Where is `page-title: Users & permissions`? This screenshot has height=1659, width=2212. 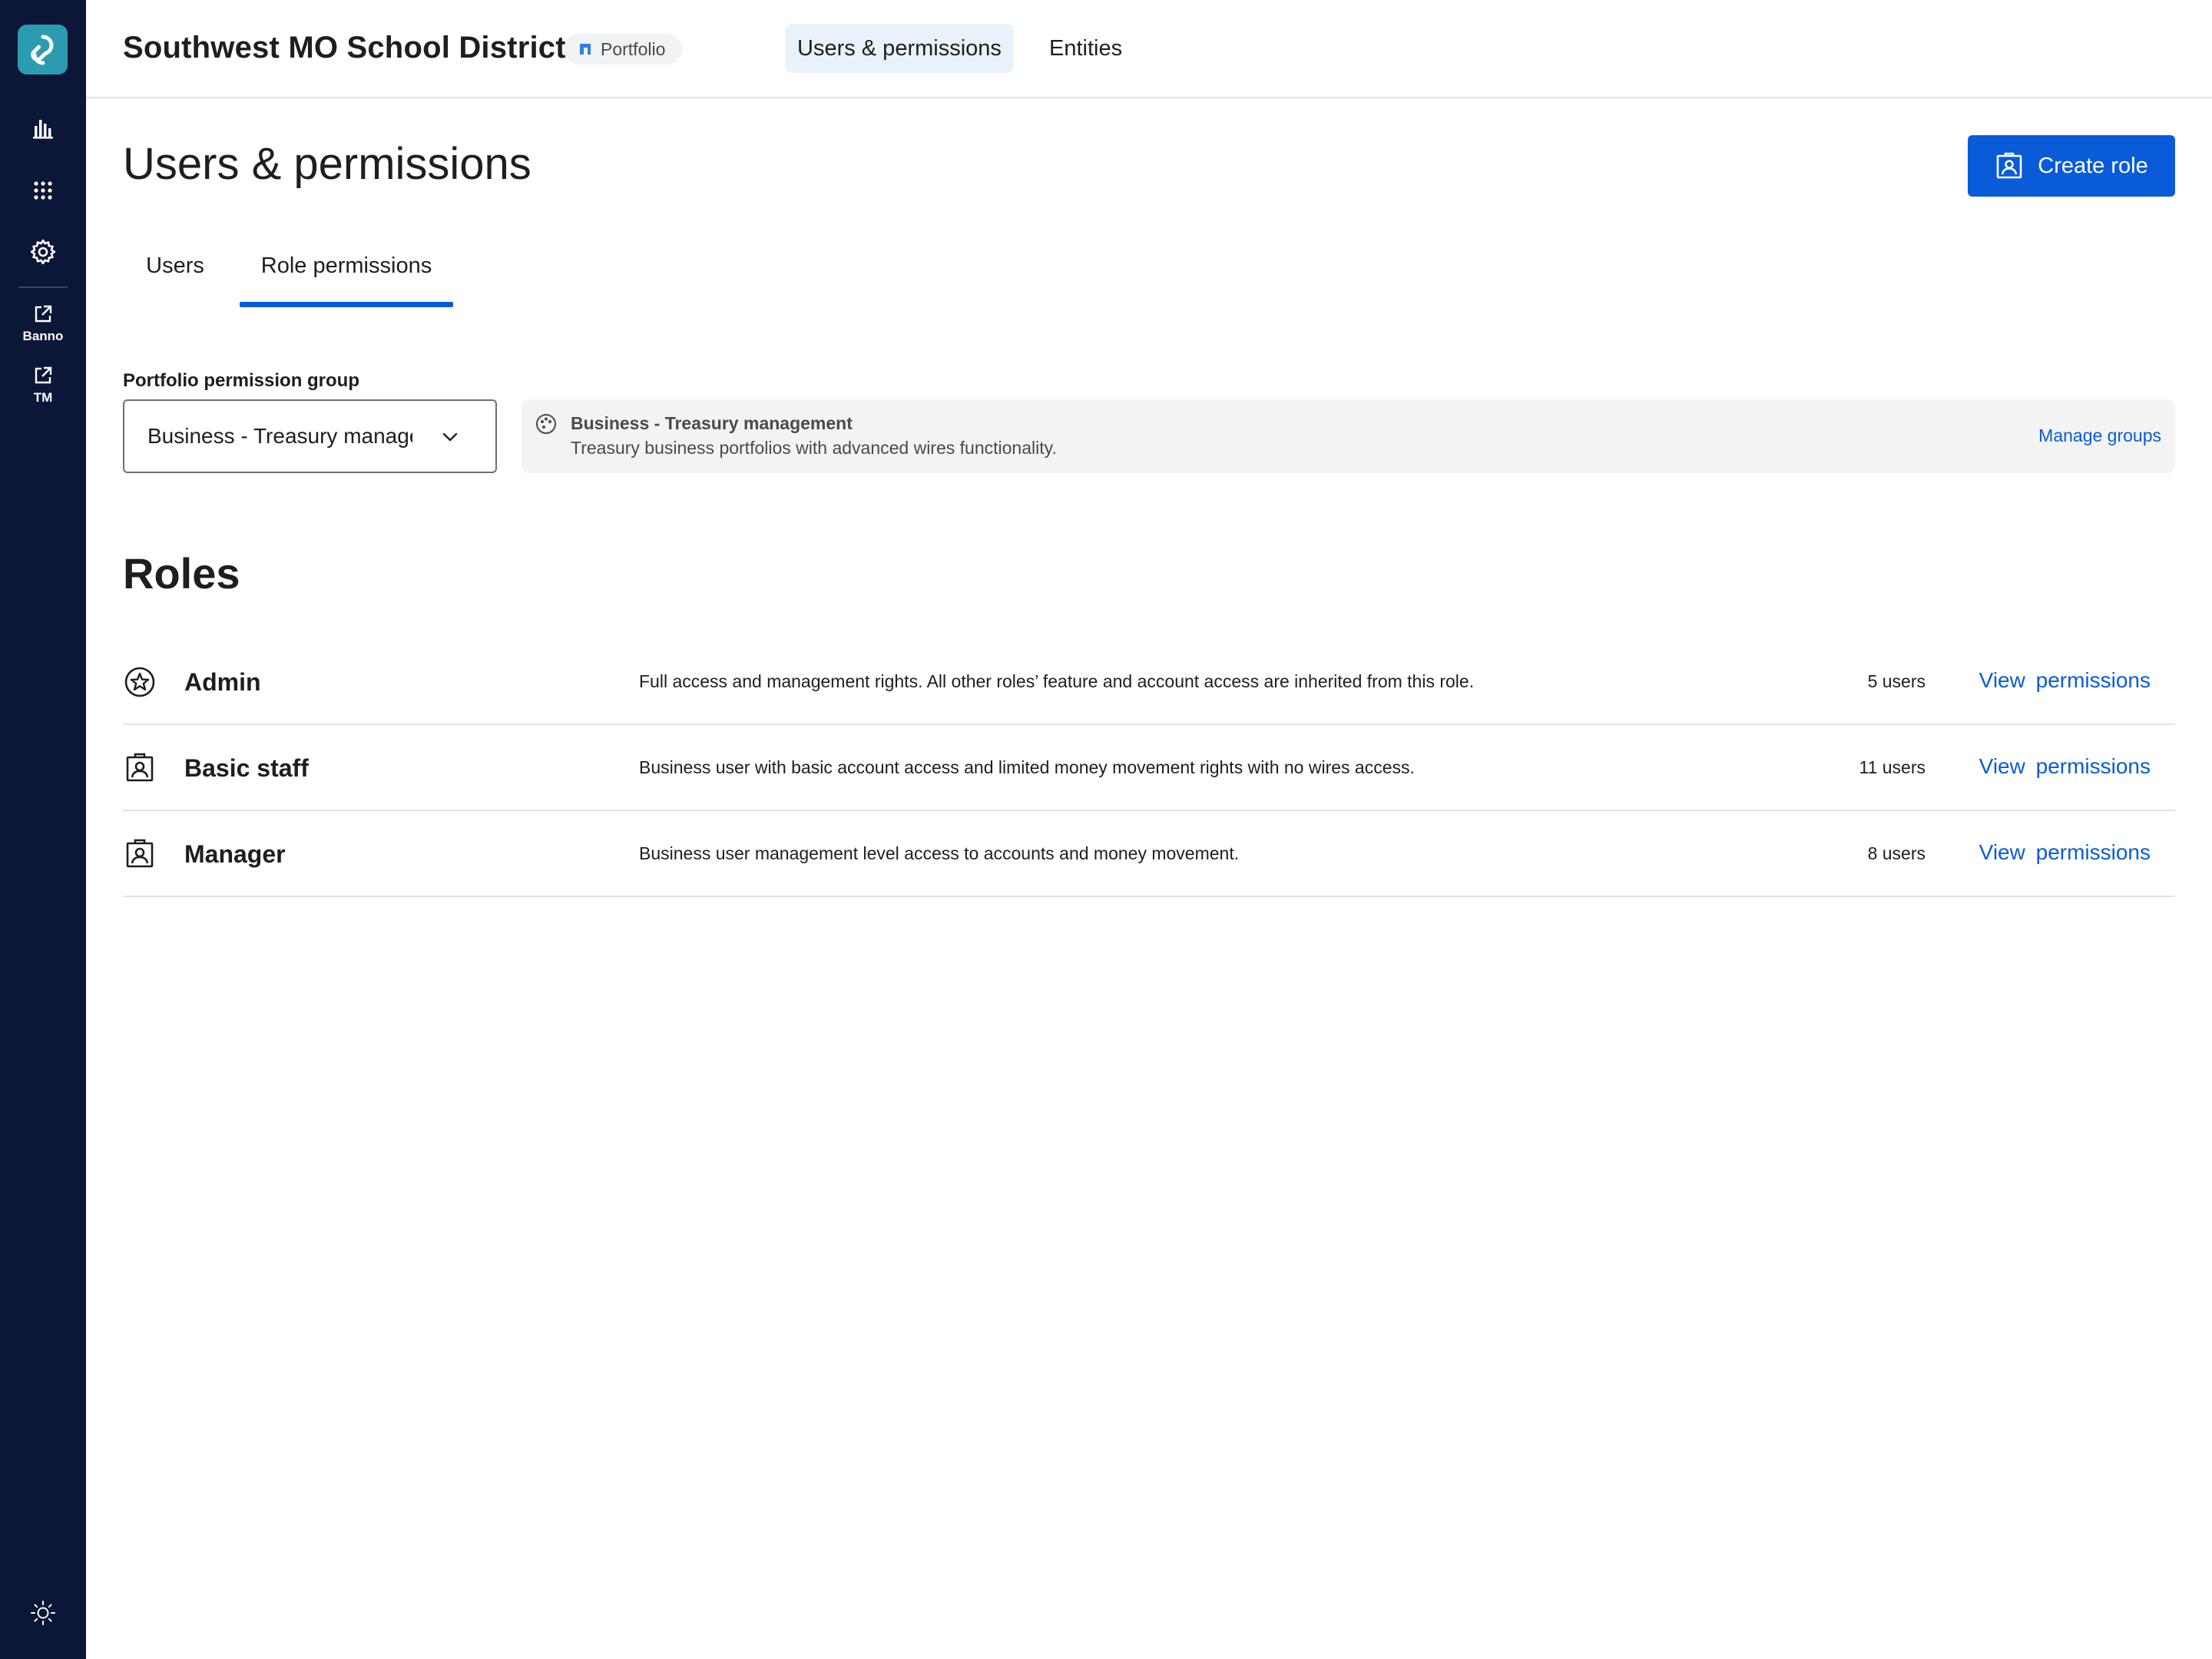
page-title: Users & permissions is located at coordinates (327, 164).